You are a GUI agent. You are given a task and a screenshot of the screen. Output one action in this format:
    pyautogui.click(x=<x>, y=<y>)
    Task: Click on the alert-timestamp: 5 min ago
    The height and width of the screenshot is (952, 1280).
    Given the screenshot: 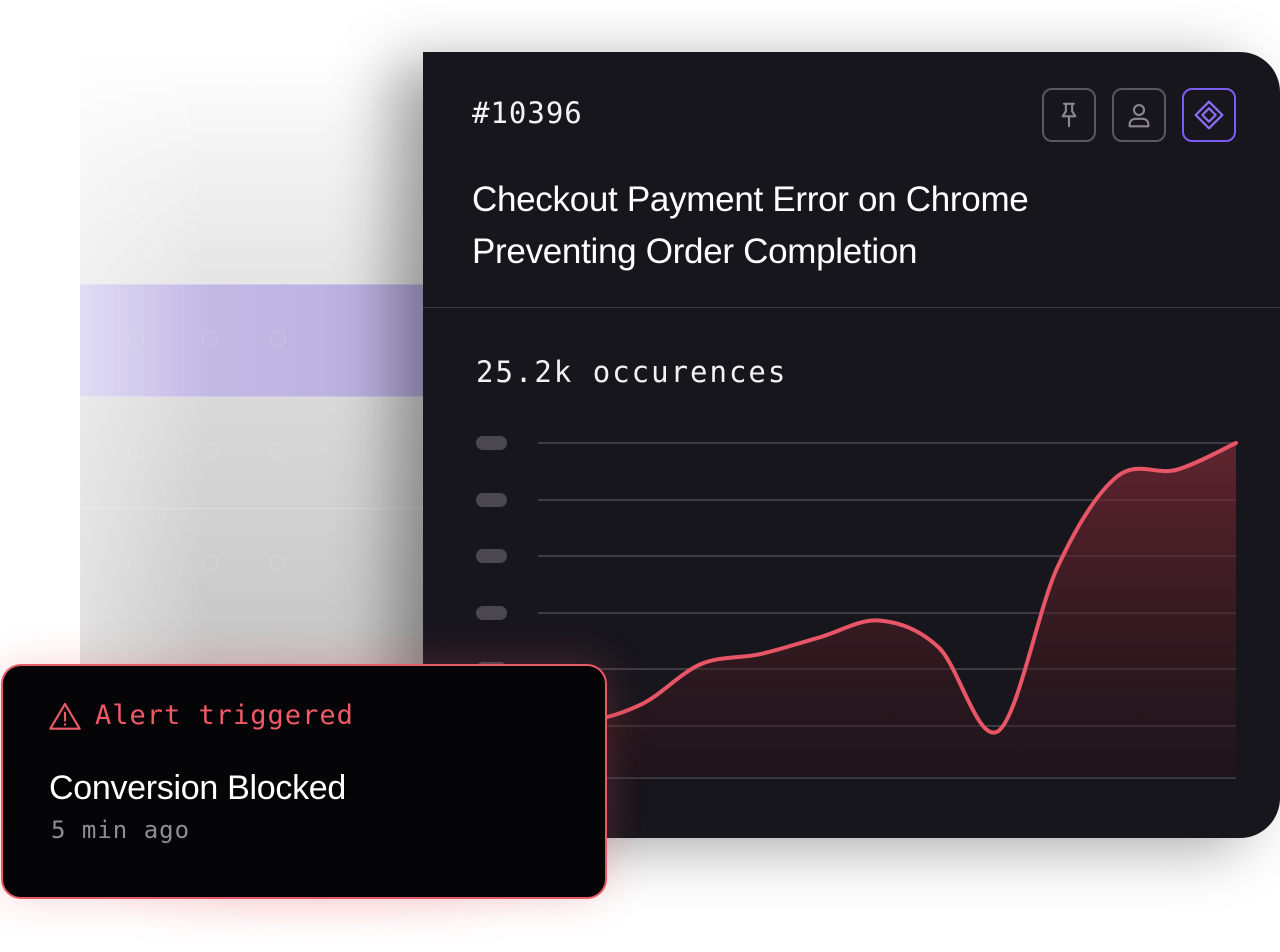 What is the action you would take?
    pyautogui.click(x=121, y=830)
    